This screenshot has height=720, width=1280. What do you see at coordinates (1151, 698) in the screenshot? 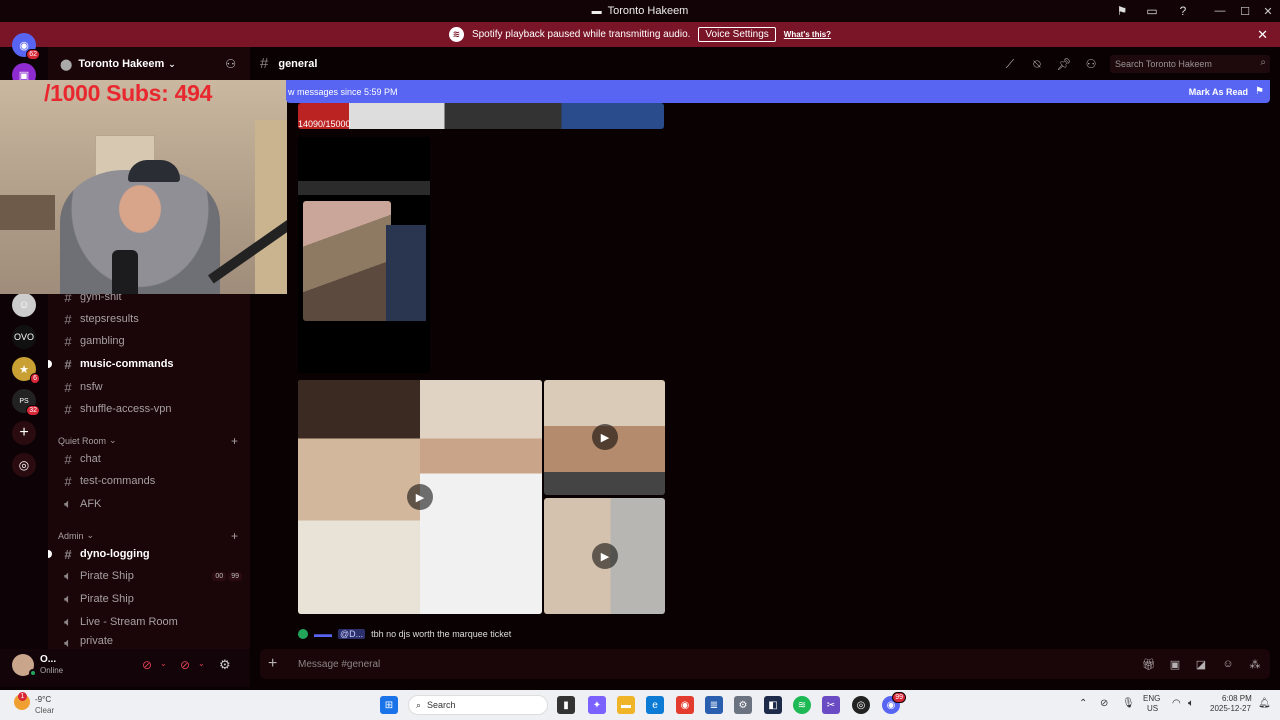
I see `language-top: ENG` at bounding box center [1151, 698].